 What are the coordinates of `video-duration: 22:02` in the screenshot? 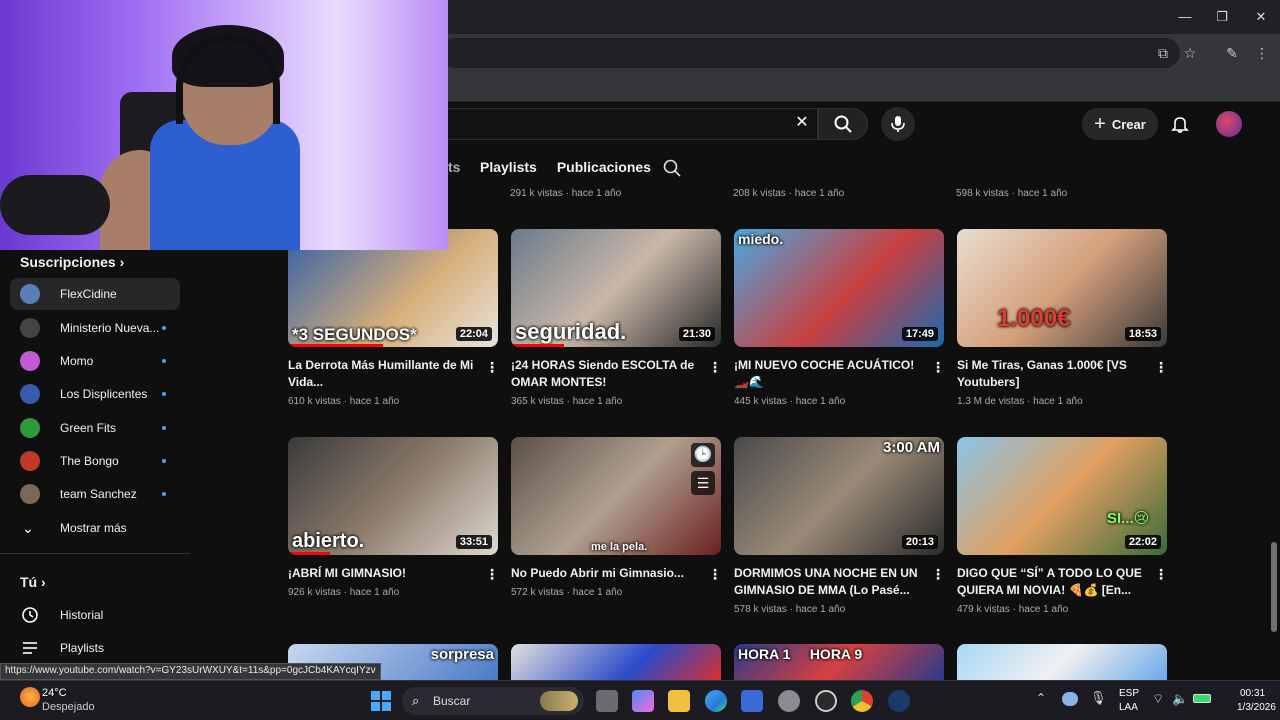 It's located at (1142, 542).